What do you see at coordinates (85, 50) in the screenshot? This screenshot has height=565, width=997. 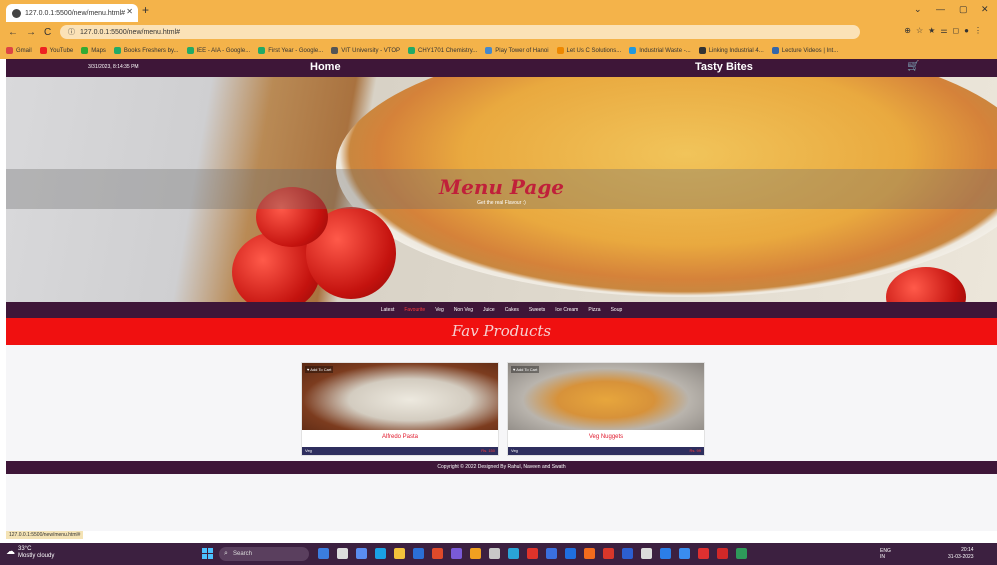 I see `maps-icon` at bounding box center [85, 50].